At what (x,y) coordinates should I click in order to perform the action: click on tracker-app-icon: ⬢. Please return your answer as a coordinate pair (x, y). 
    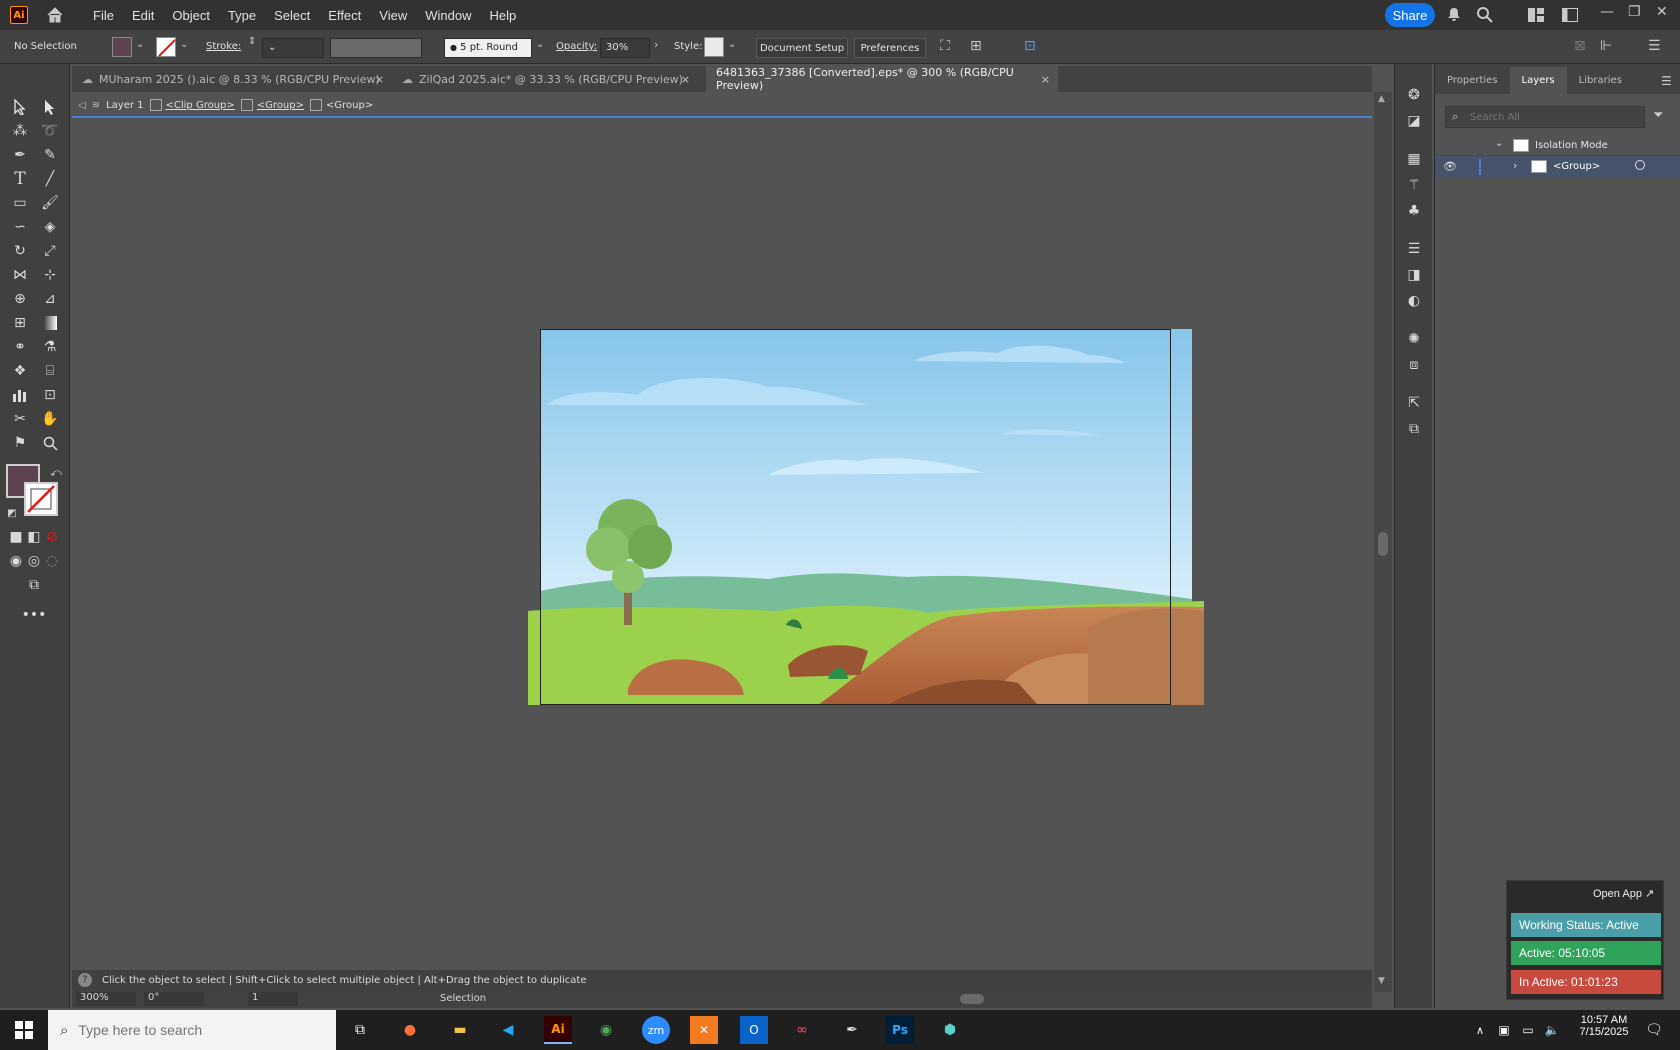
    Looking at the image, I should click on (950, 1030).